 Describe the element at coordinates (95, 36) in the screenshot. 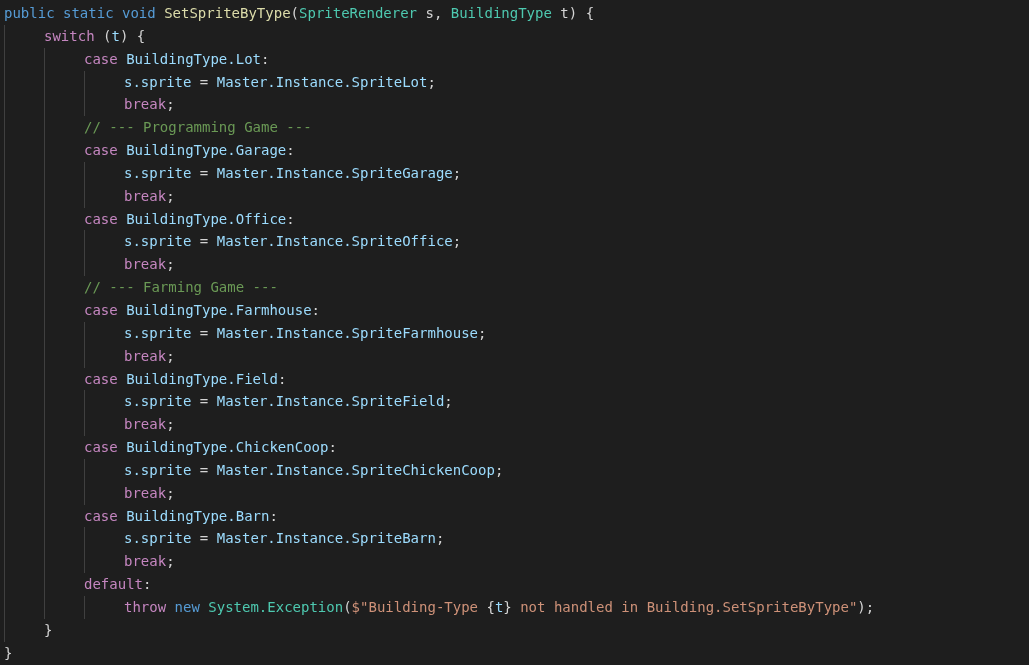

I see `code-line: switch (t) {` at that location.